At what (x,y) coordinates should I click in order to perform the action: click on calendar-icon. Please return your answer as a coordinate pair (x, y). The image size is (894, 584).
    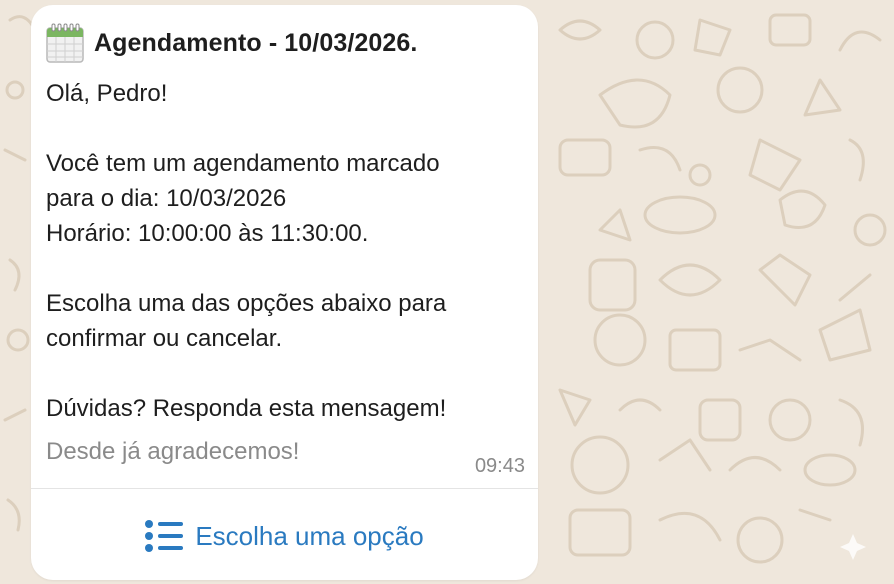
    Looking at the image, I should click on (65, 43).